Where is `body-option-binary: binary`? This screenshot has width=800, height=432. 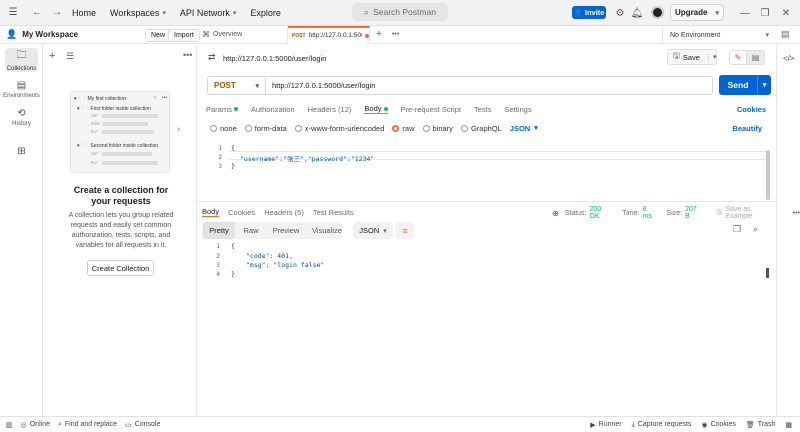
body-option-binary: binary is located at coordinates (437, 128).